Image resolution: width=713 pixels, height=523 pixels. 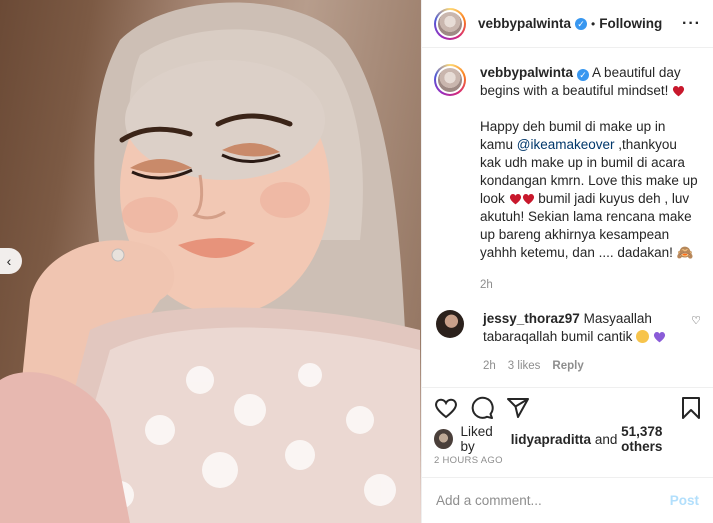 I want to click on likes-prefix: Liked by, so click(x=476, y=439).